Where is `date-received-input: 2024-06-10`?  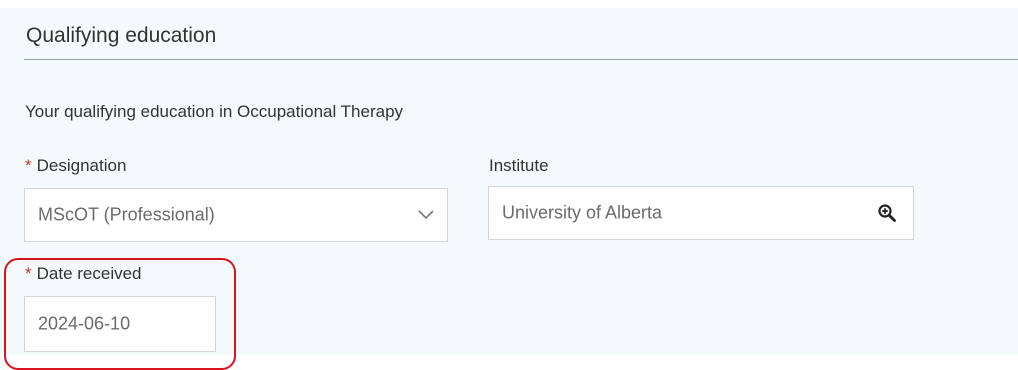
date-received-input: 2024-06-10 is located at coordinates (120, 324).